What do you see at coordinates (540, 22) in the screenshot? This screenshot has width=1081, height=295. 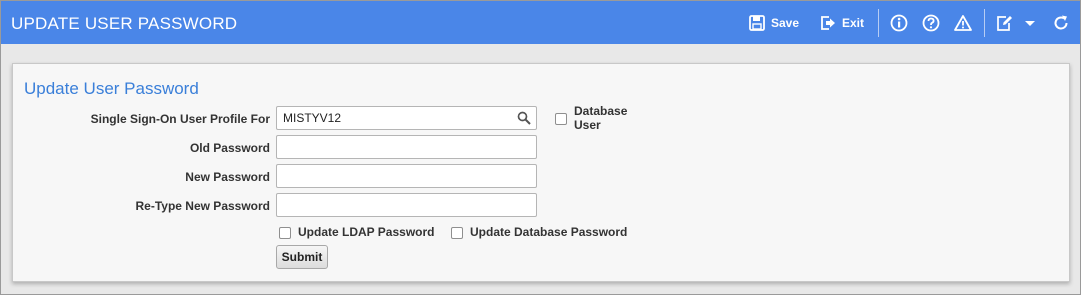 I see `title-bar: UPDATE USER PASSWORD Save Exit` at bounding box center [540, 22].